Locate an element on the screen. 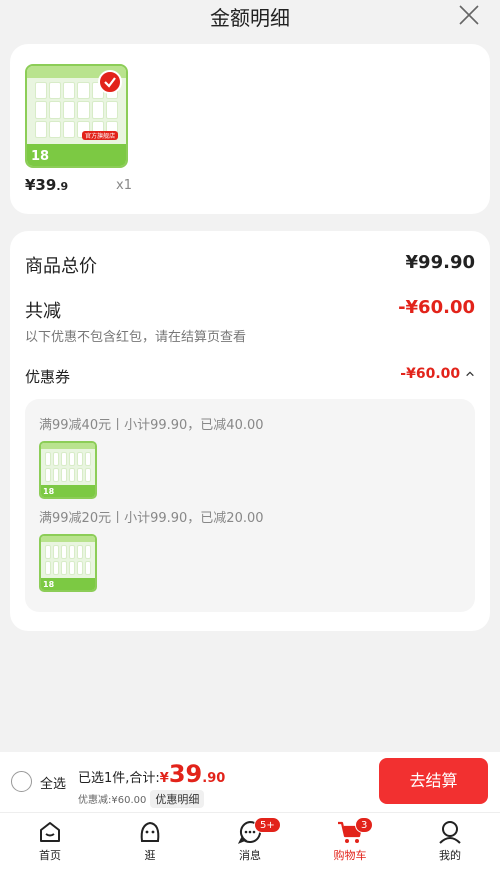 The height and width of the screenshot is (892, 500). select-all-label: 全选 is located at coordinates (53, 782).